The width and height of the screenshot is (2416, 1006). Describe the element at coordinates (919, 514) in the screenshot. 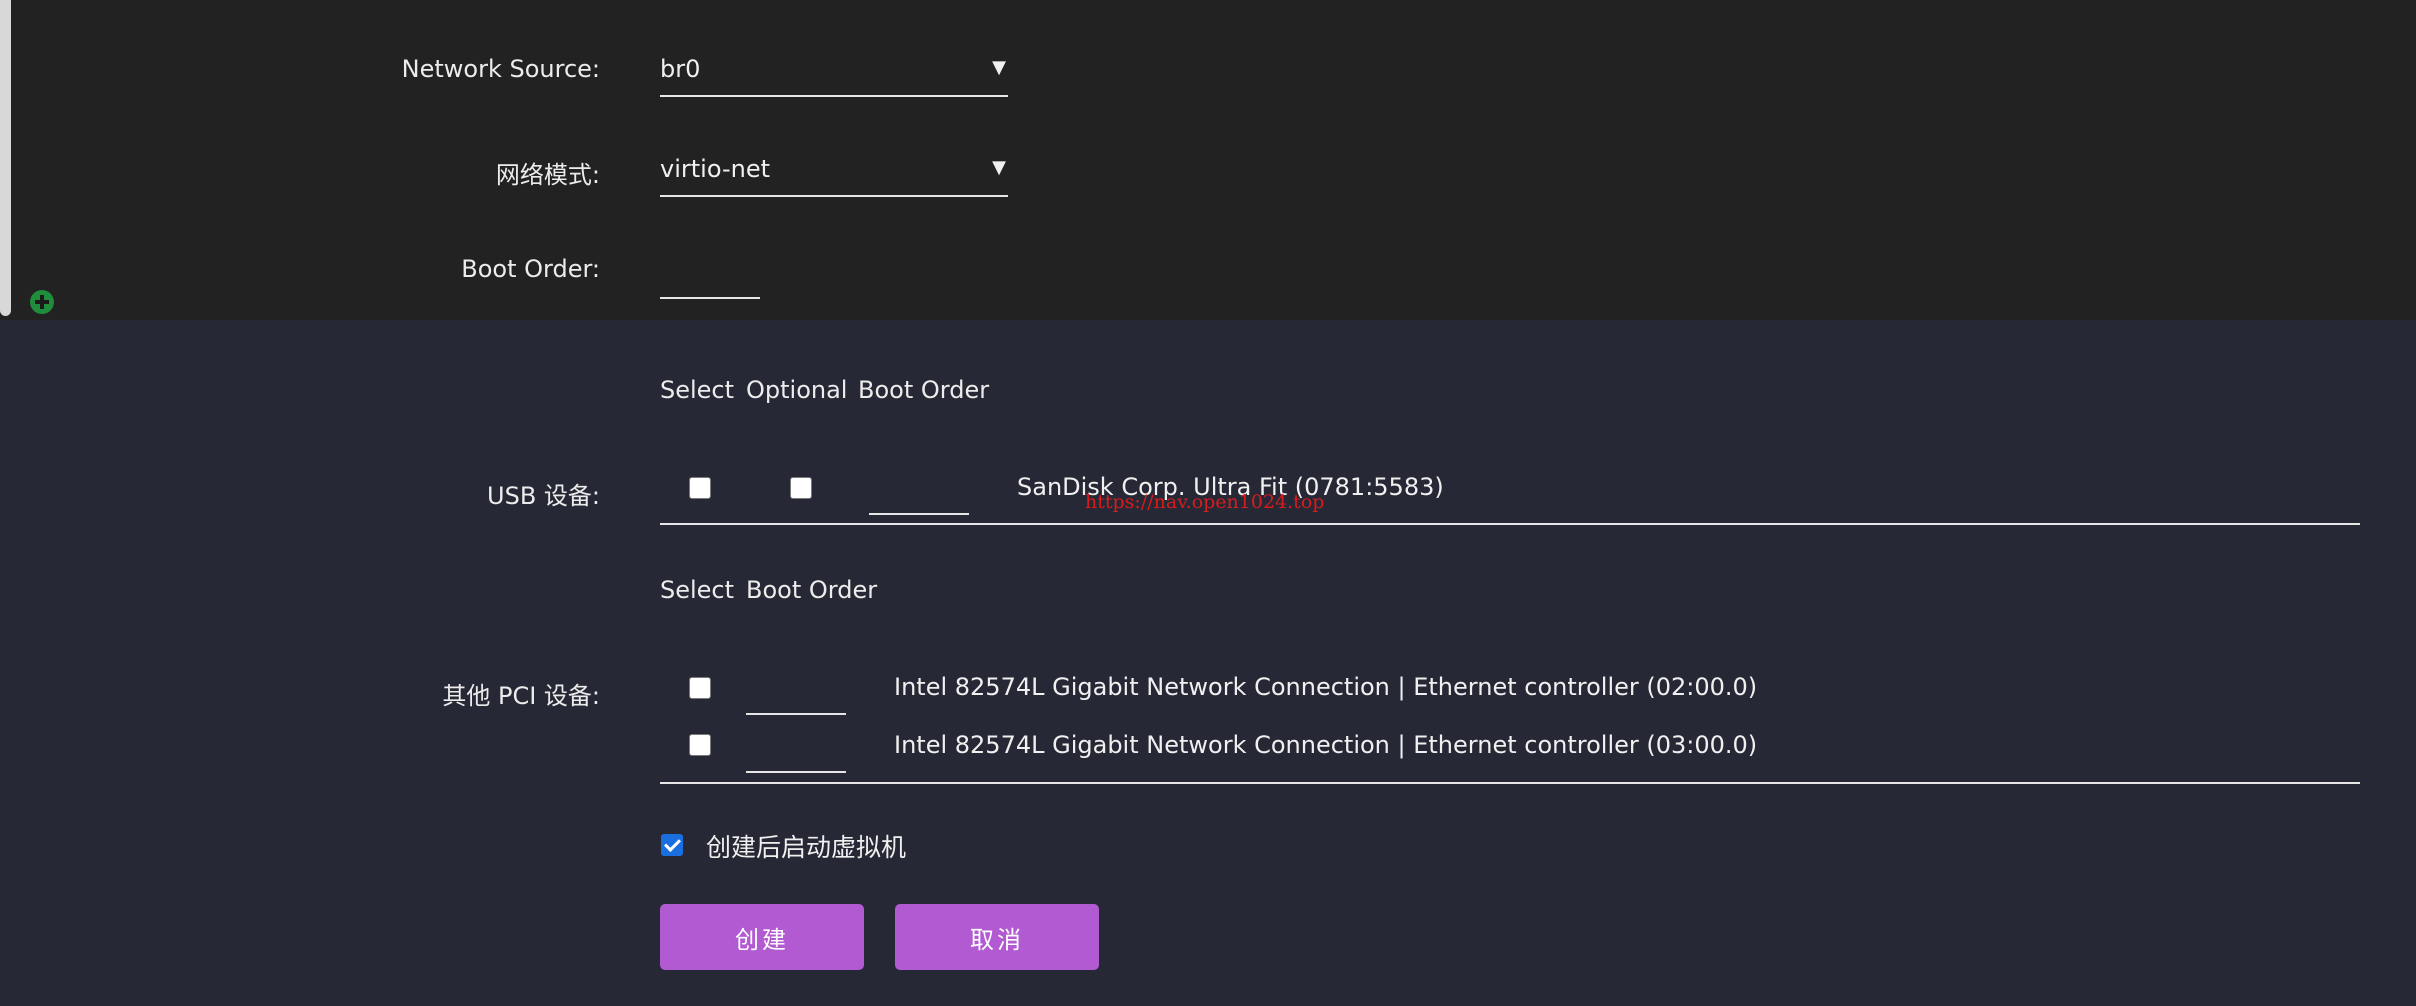

I see `usb-boot-order-input` at that location.